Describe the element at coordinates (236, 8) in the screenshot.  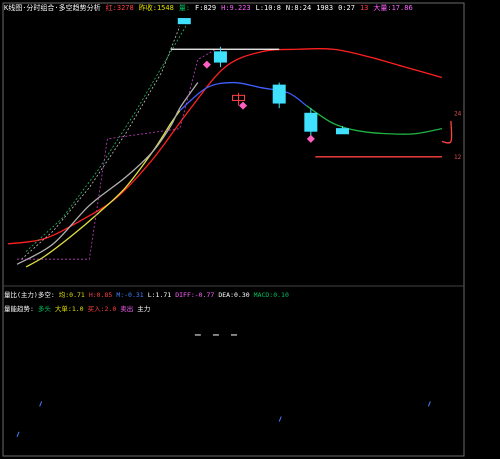
I see `header-value-5: H:9.223` at that location.